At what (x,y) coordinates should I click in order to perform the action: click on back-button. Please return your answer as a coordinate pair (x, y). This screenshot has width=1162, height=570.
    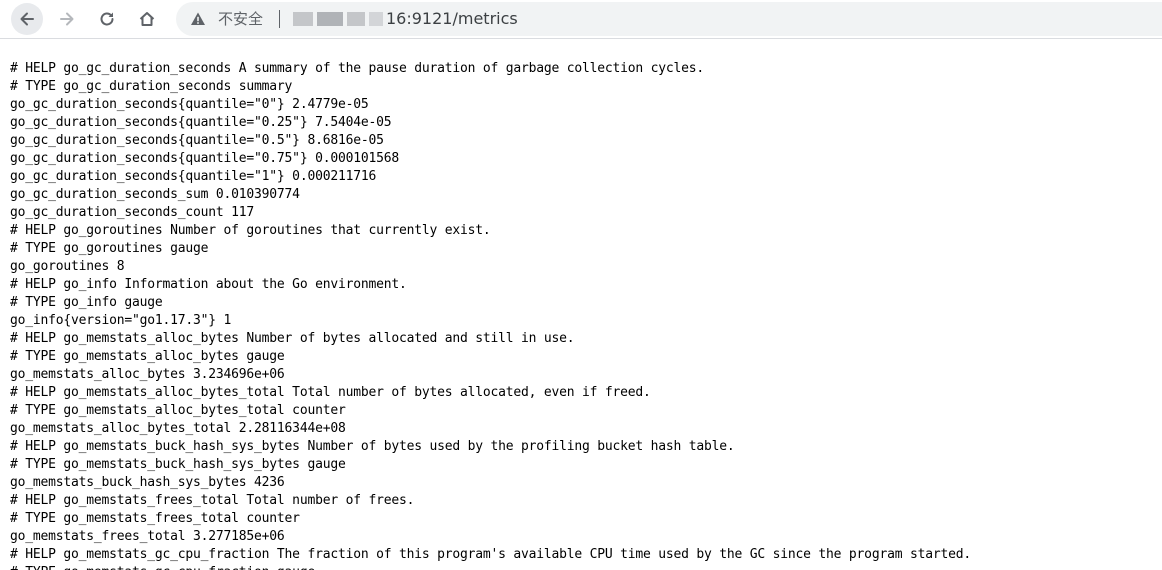
    Looking at the image, I should click on (27, 19).